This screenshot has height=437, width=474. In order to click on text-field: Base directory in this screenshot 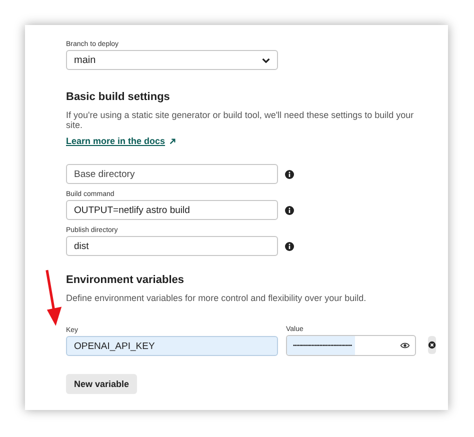, I will do `click(172, 174)`.